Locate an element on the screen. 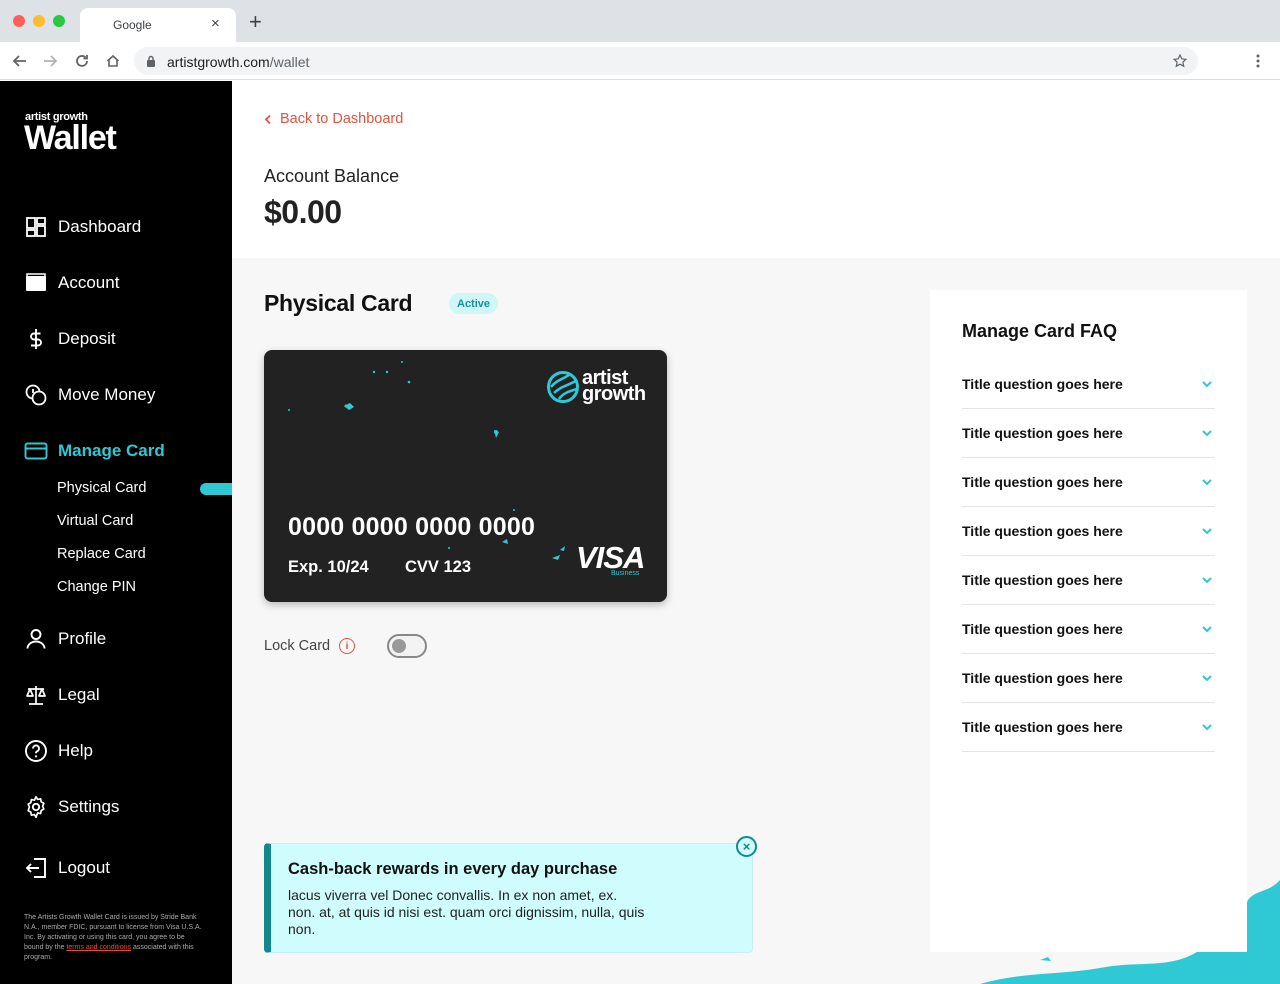 This screenshot has height=984, width=1280. wallet-icon is located at coordinates (36, 282).